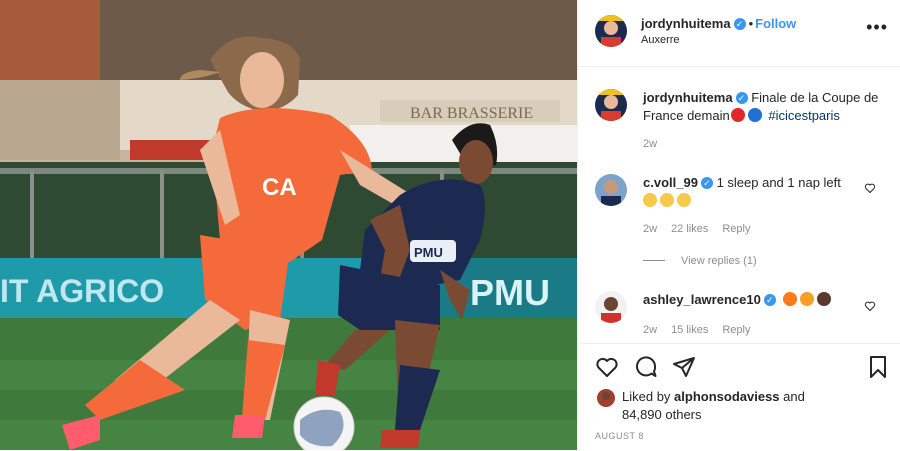 The height and width of the screenshot is (451, 900). I want to click on caption-username: jordynhuitema, so click(688, 97).